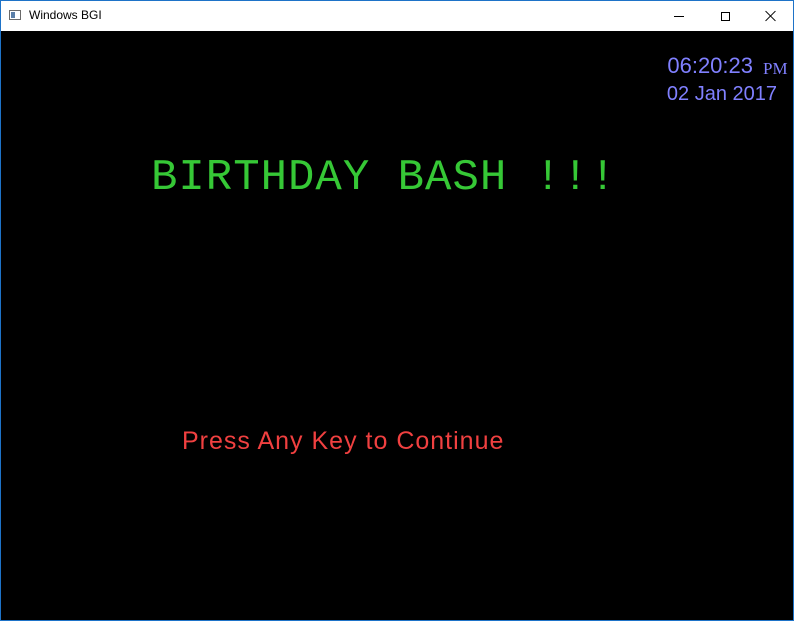  Describe the element at coordinates (15, 15) in the screenshot. I see `app-icon` at that location.